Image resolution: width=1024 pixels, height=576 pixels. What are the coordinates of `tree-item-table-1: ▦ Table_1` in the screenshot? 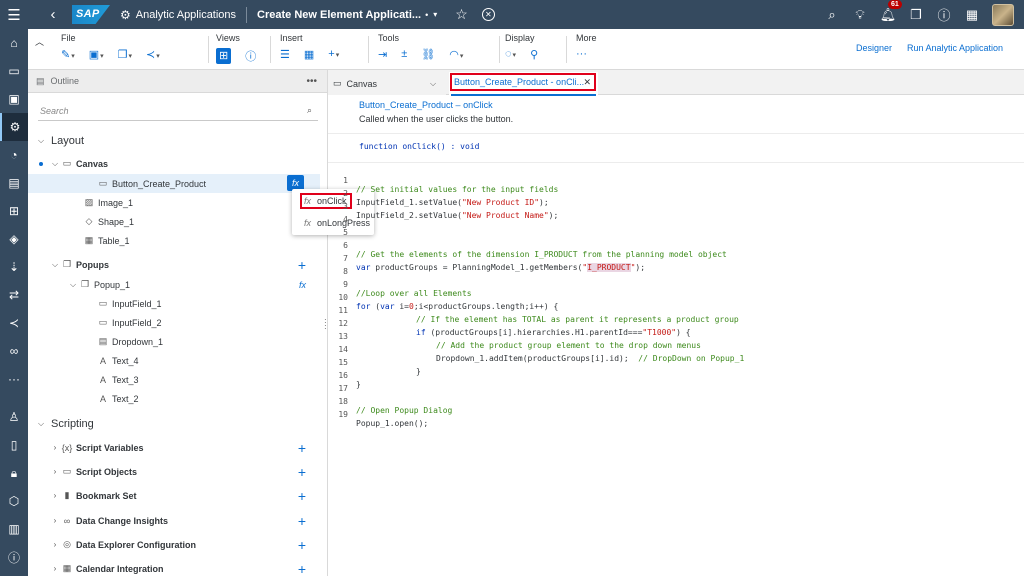 It's located at (177, 240).